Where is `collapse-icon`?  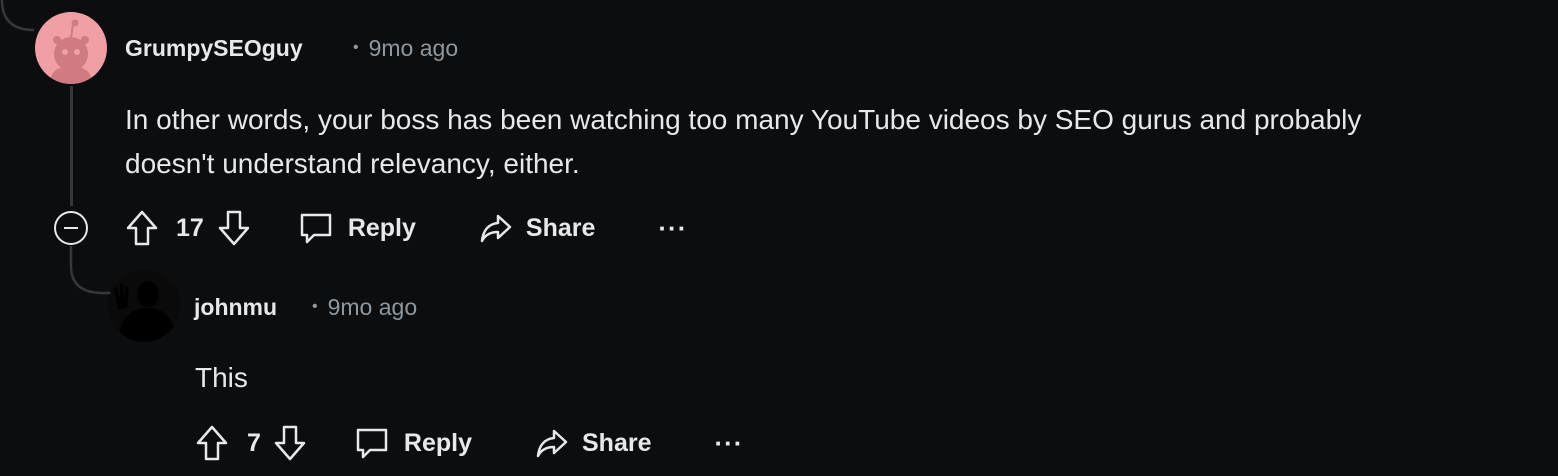 collapse-icon is located at coordinates (71, 228).